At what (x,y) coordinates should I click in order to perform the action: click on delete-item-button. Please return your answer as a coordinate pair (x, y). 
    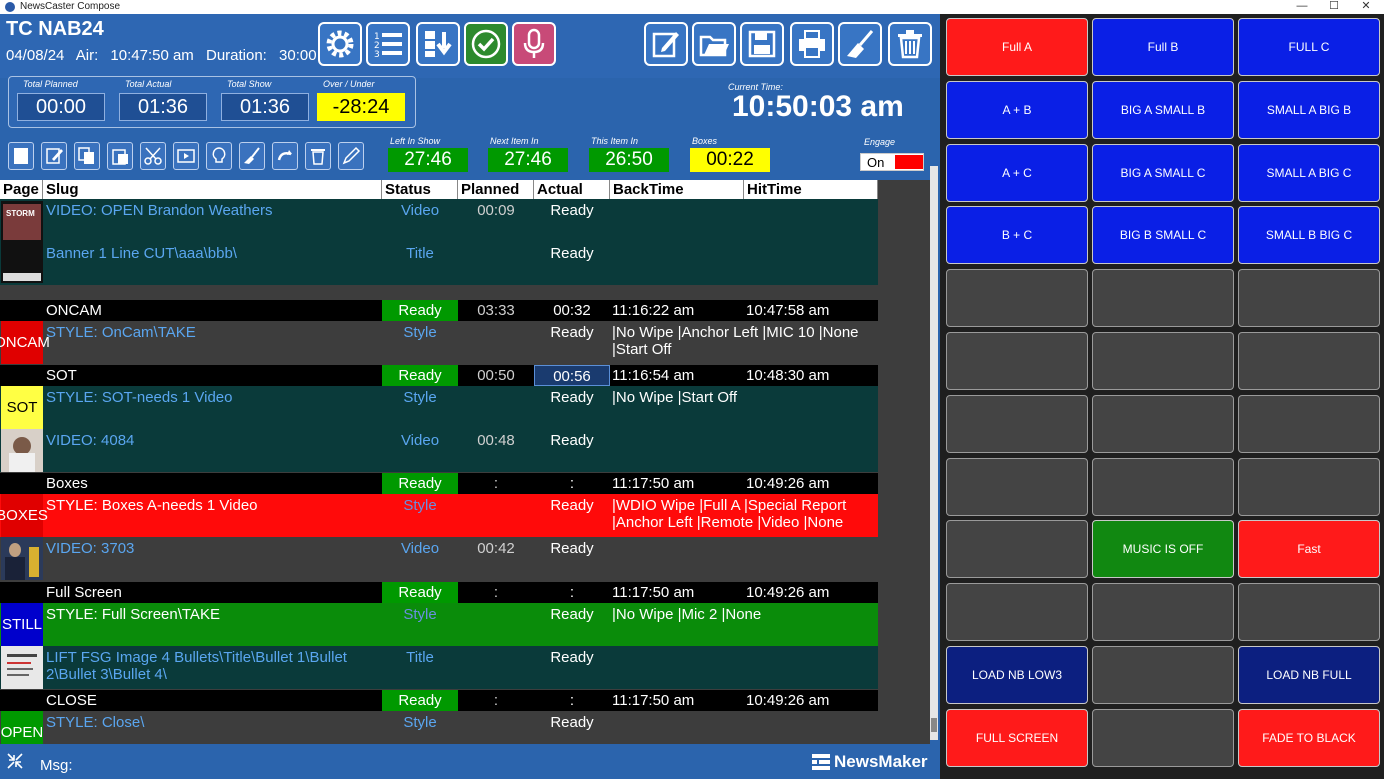
    Looking at the image, I should click on (318, 156).